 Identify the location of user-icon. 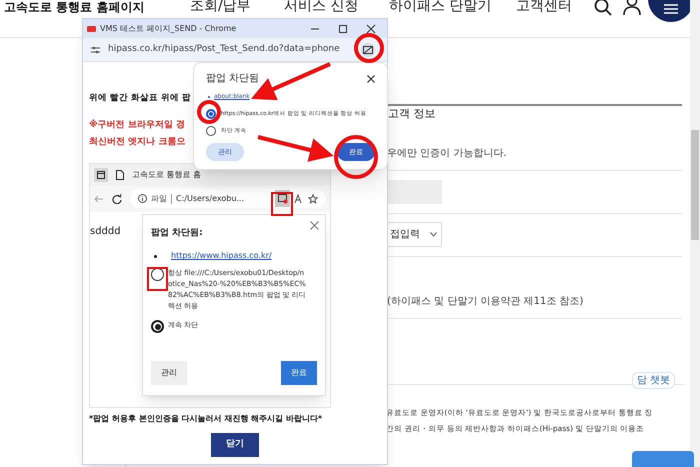
(632, 8).